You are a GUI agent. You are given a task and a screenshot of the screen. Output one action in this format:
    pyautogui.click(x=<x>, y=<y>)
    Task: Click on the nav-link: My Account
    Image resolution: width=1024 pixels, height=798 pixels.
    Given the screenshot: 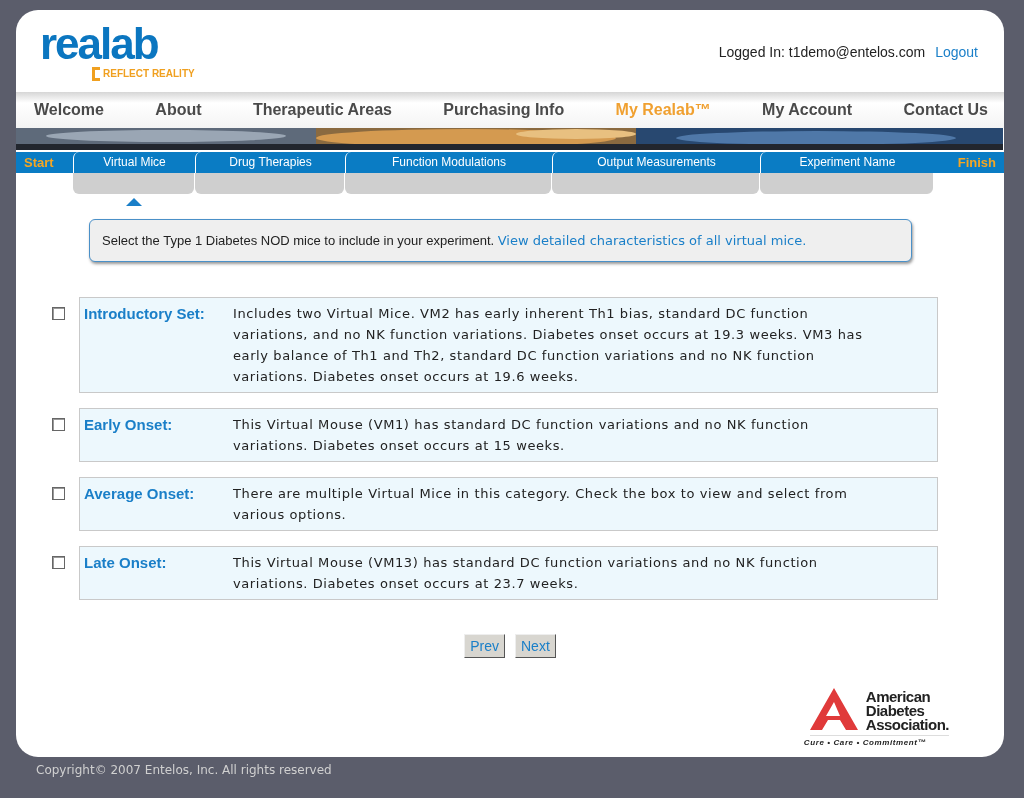 What is the action you would take?
    pyautogui.click(x=807, y=110)
    